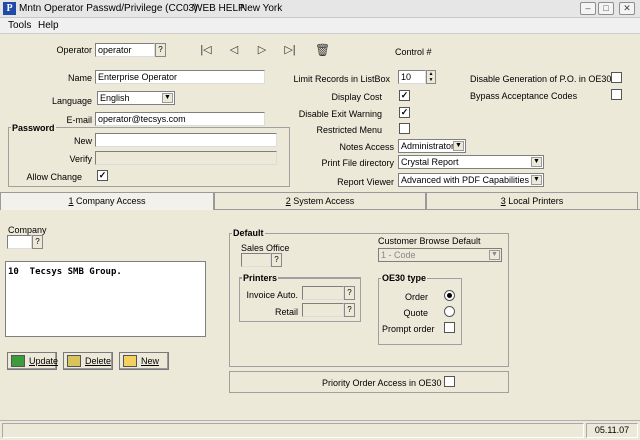 The image size is (640, 440). Describe the element at coordinates (349, 310) in the screenshot. I see `retail-lookup-button: ?` at that location.